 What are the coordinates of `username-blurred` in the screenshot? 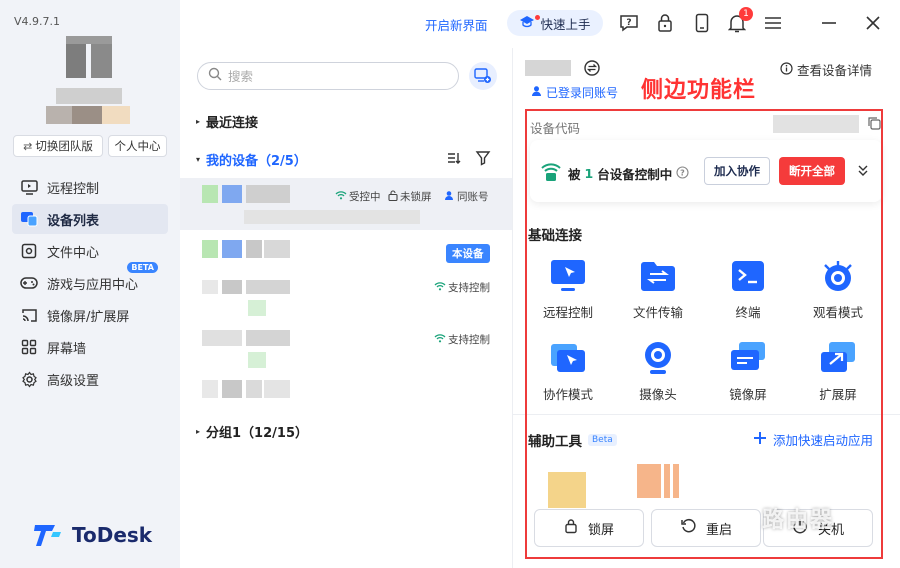 It's located at (89, 96).